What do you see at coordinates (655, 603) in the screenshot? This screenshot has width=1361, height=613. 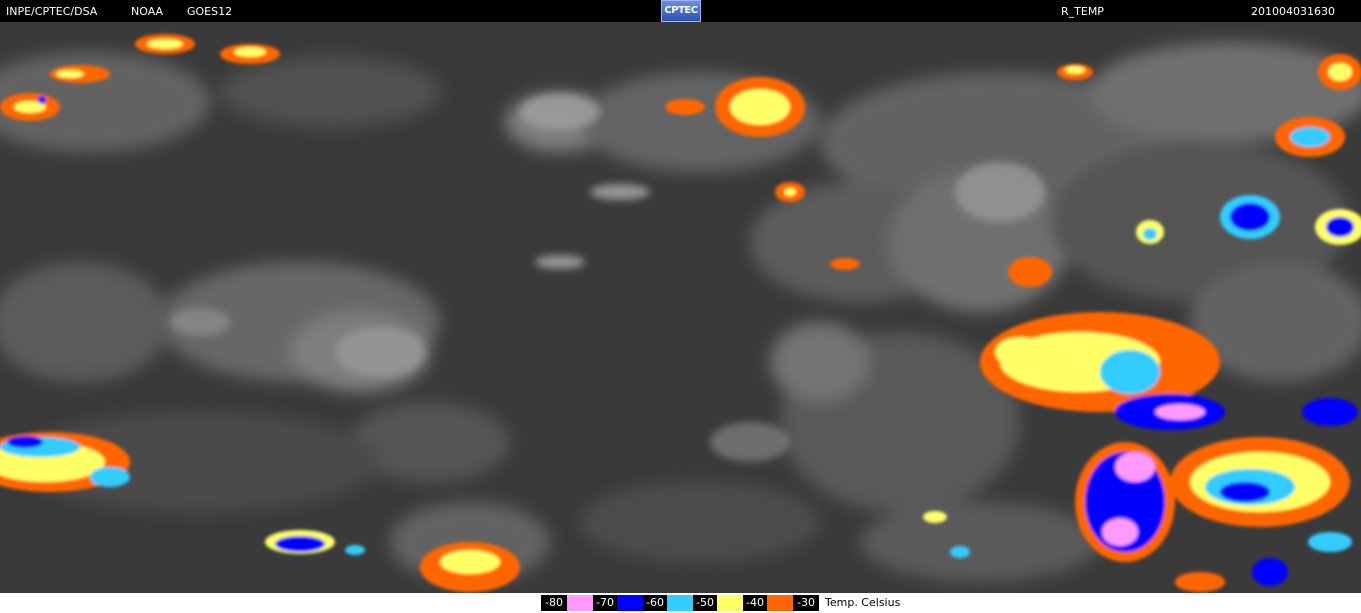 I see `legend-label-60: -60` at bounding box center [655, 603].